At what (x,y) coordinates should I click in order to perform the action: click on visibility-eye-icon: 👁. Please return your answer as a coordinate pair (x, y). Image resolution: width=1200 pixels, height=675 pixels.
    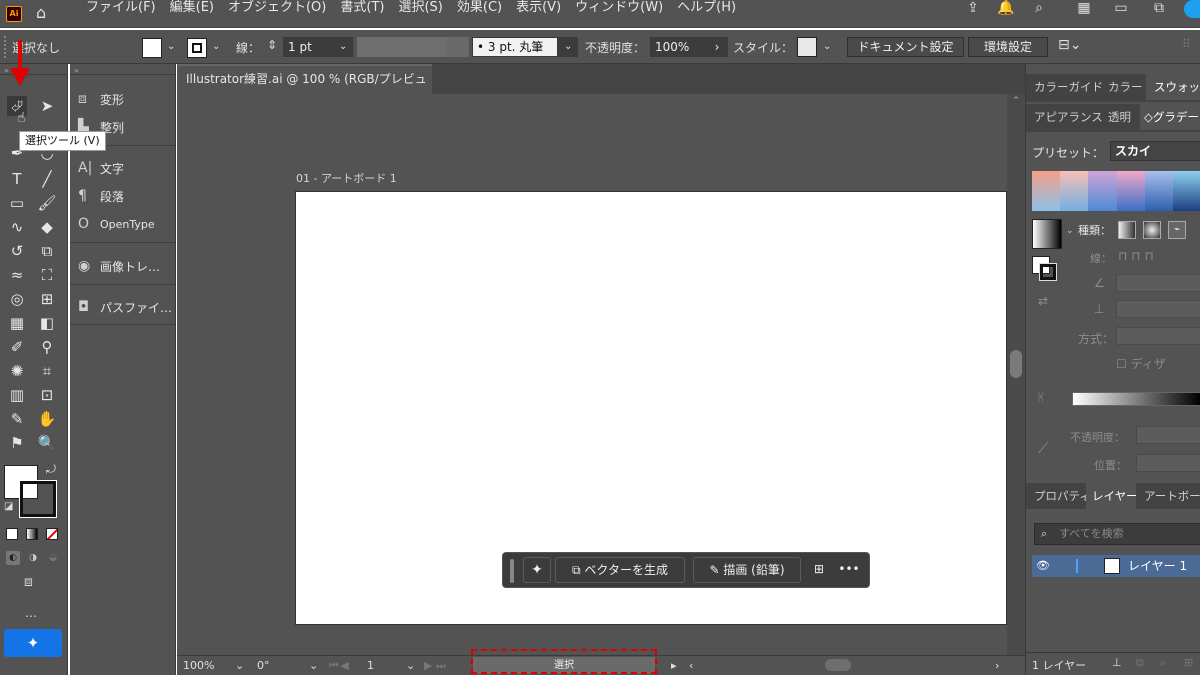
    Looking at the image, I should click on (1043, 566).